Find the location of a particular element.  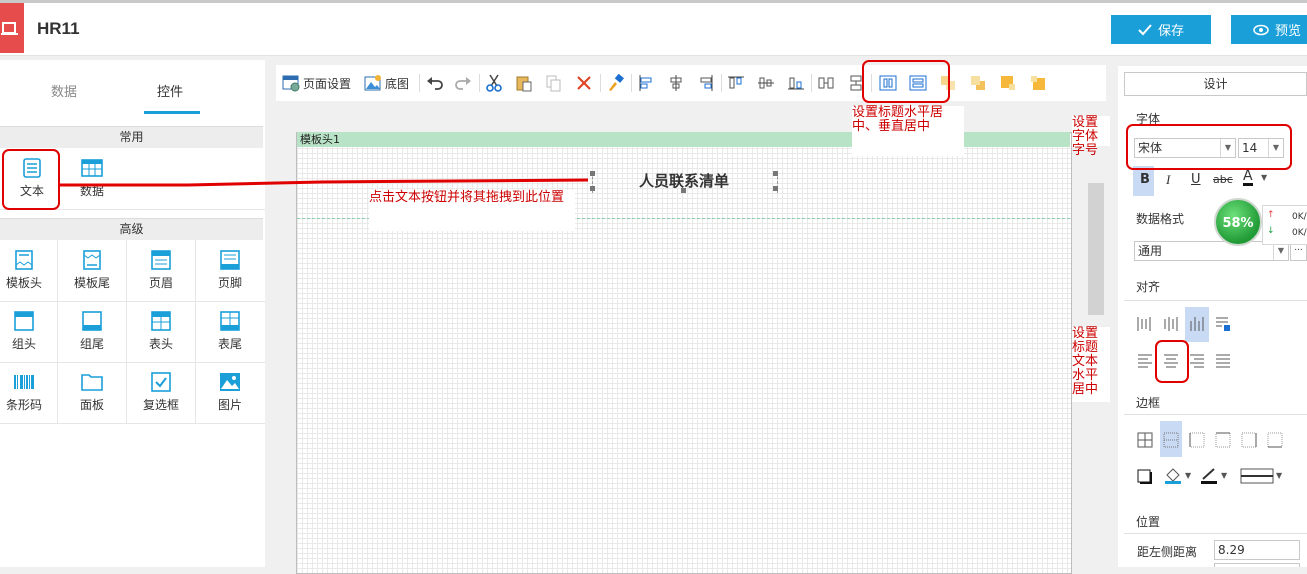

format-painter-icon is located at coordinates (616, 83).